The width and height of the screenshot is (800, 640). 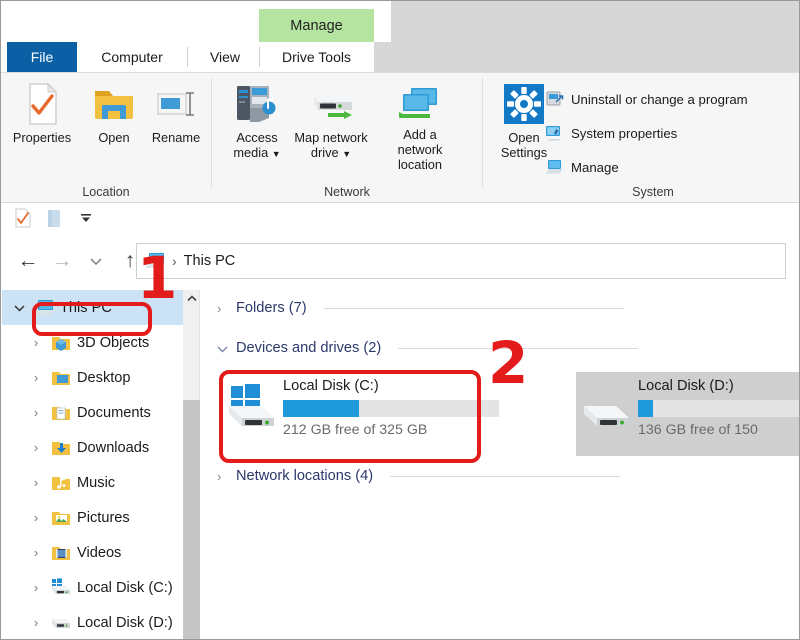 I want to click on tab-view: View, so click(x=225, y=57).